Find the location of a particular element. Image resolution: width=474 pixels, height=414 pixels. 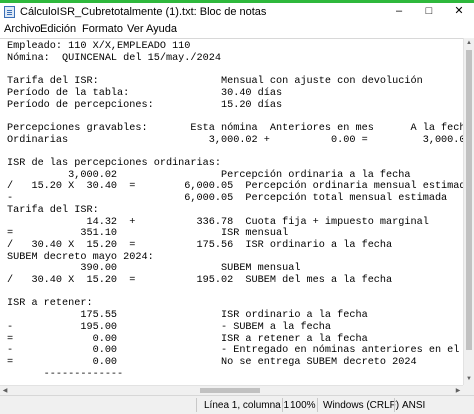

horizontal-scrollbar: ◀ ▶ is located at coordinates (231, 390).